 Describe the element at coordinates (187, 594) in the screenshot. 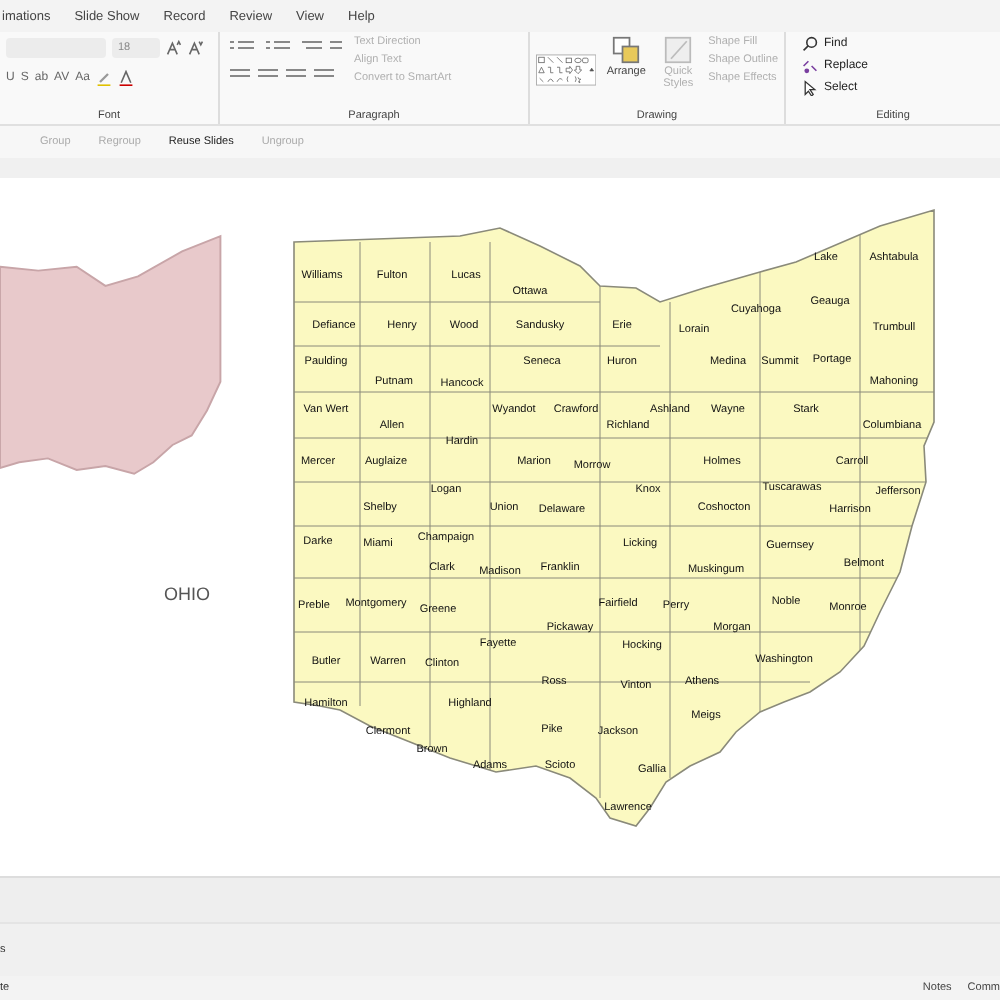

I see `state-name: OHIO` at that location.